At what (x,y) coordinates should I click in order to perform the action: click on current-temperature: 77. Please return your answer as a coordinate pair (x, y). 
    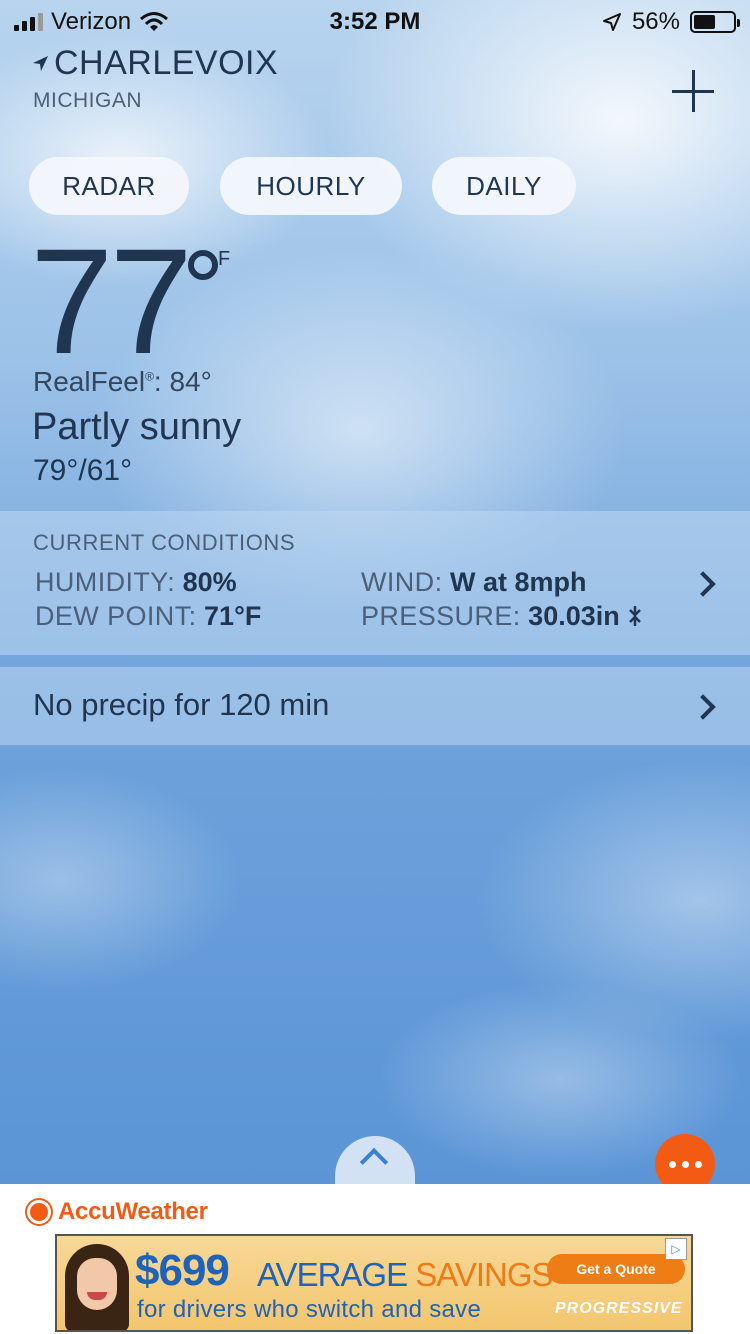
    Looking at the image, I should click on (111, 301).